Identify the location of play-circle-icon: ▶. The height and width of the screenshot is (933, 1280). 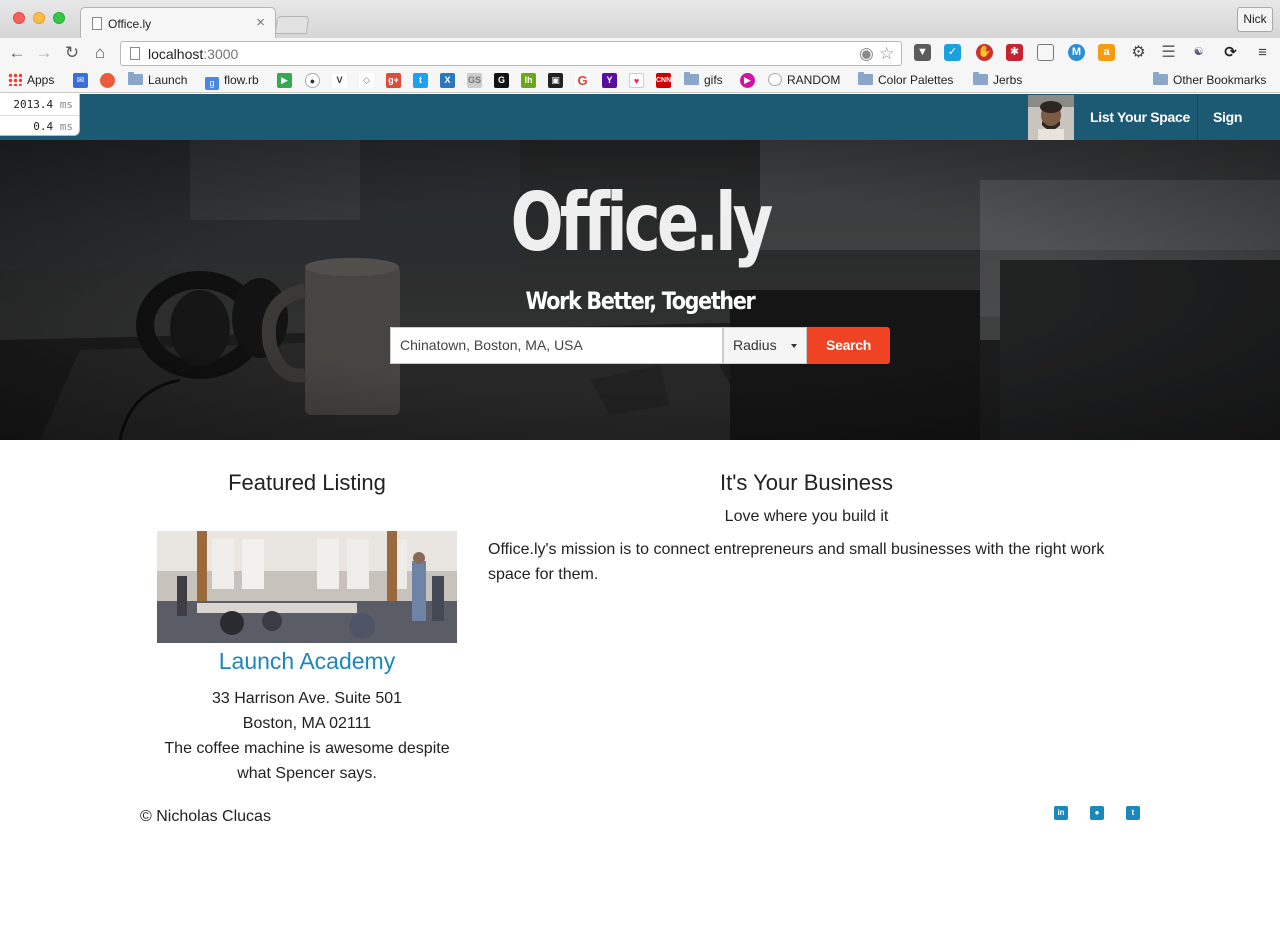
(747, 80).